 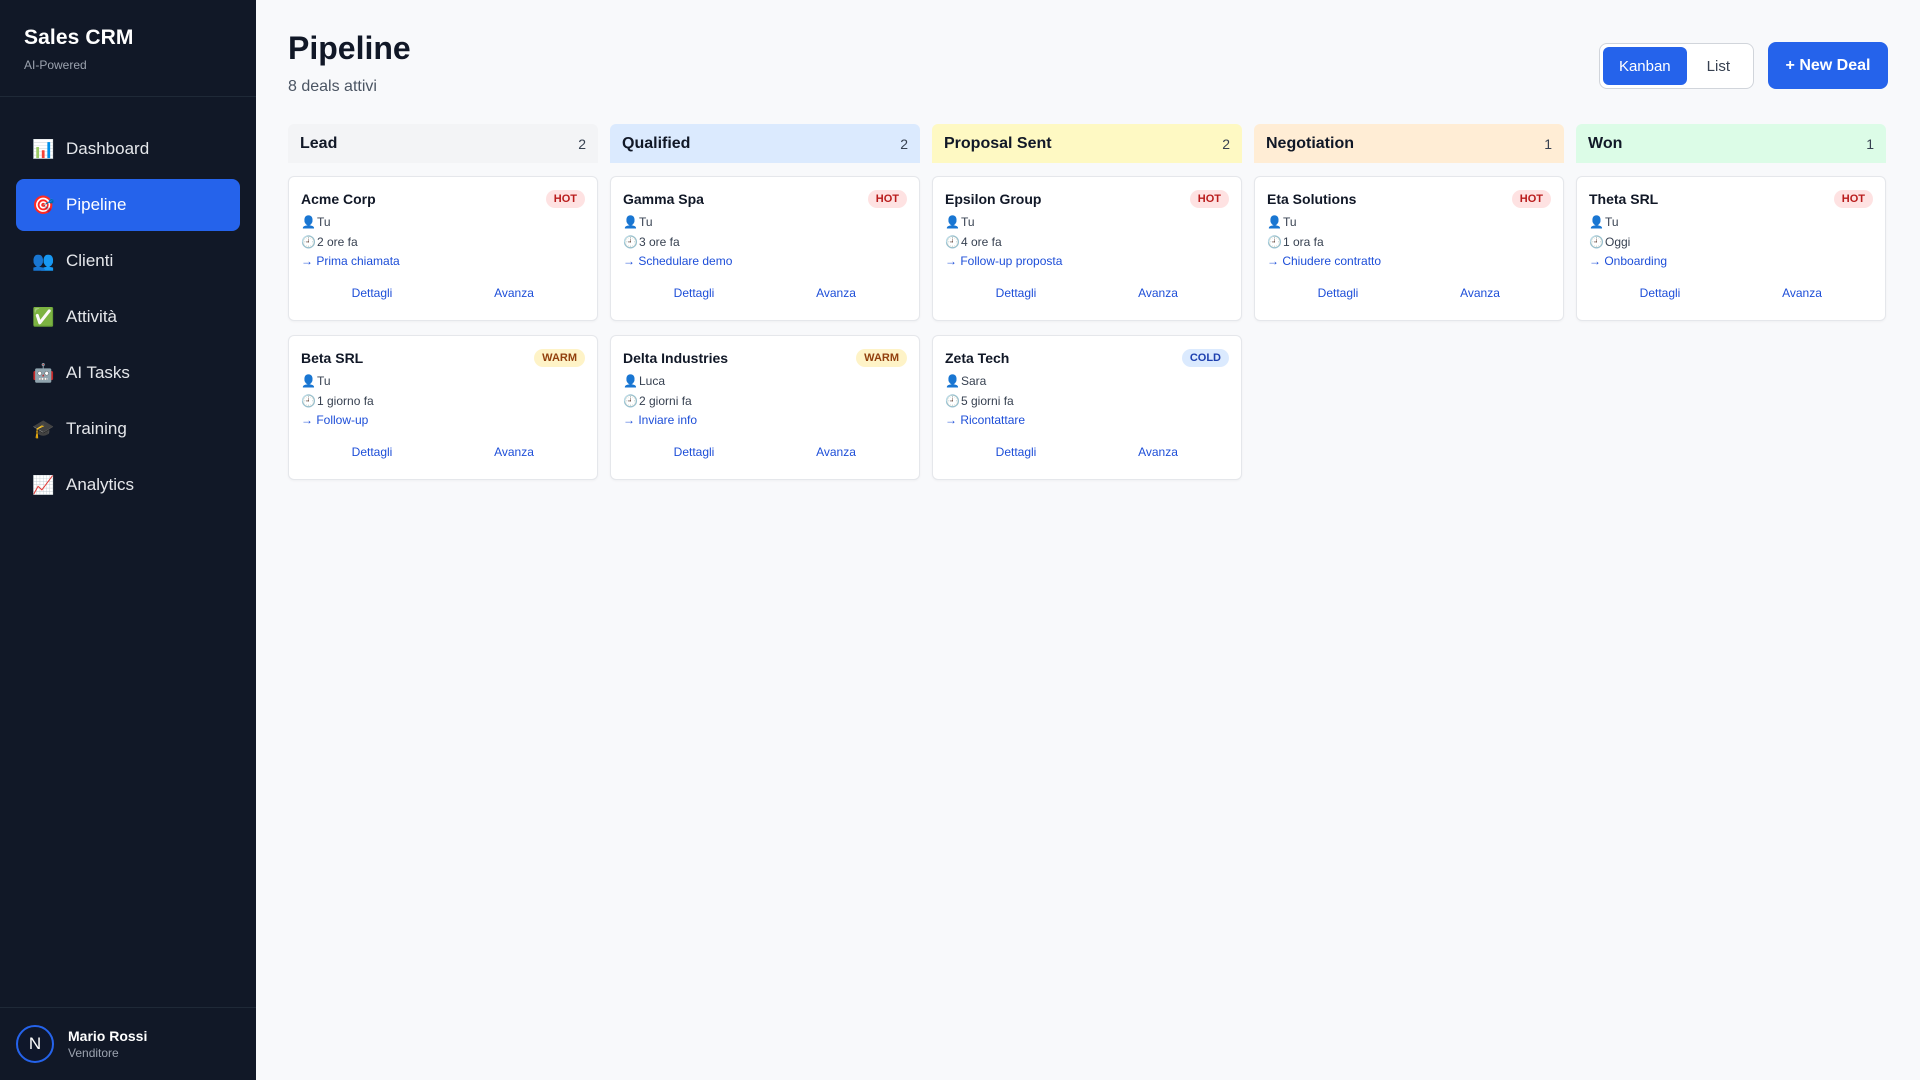 What do you see at coordinates (338, 199) in the screenshot?
I see `deal-name: Acme Corp` at bounding box center [338, 199].